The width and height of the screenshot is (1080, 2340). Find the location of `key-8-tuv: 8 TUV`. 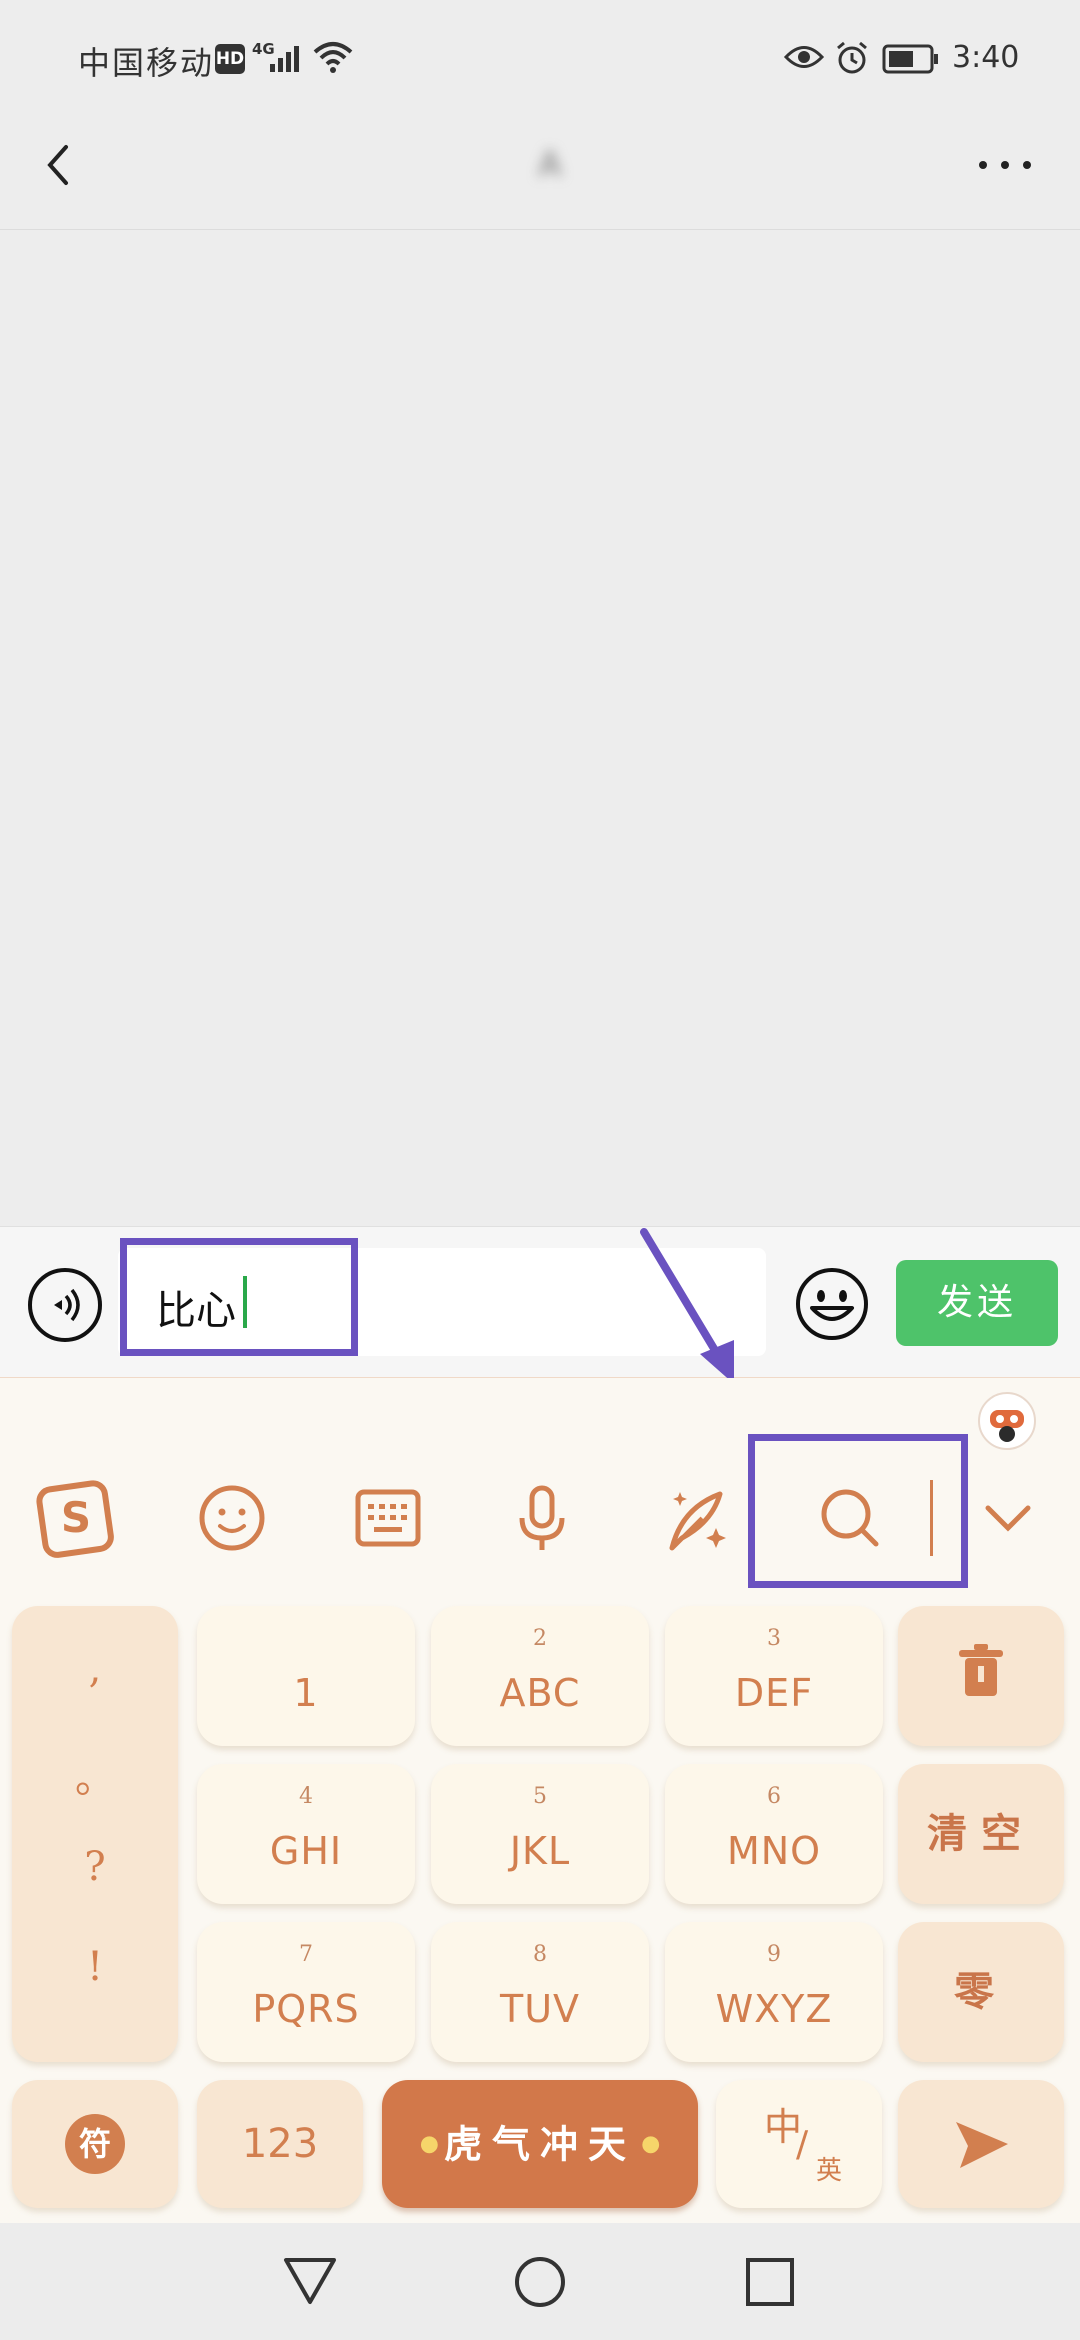

key-8-tuv: 8 TUV is located at coordinates (540, 1992).